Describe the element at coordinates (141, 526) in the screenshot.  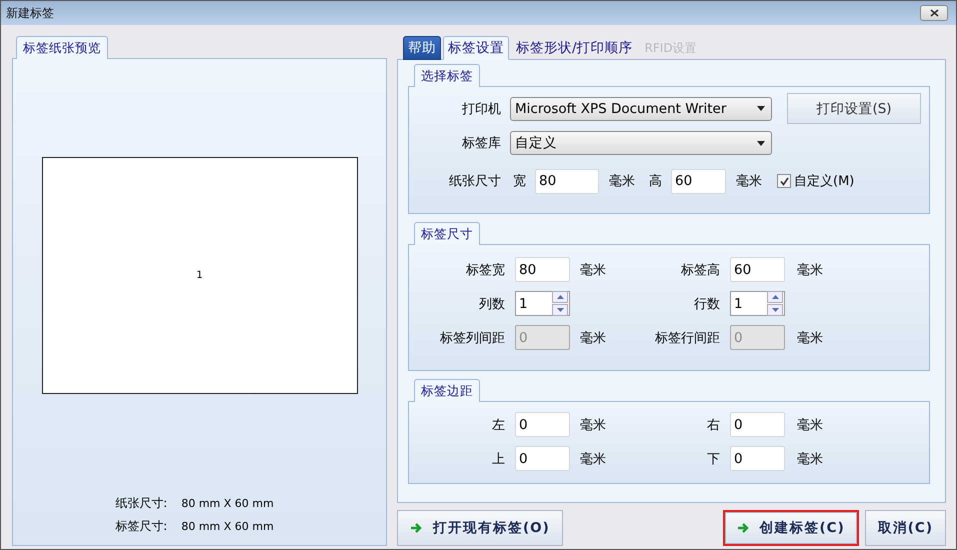
I see `info-label: 标签尺寸:` at that location.